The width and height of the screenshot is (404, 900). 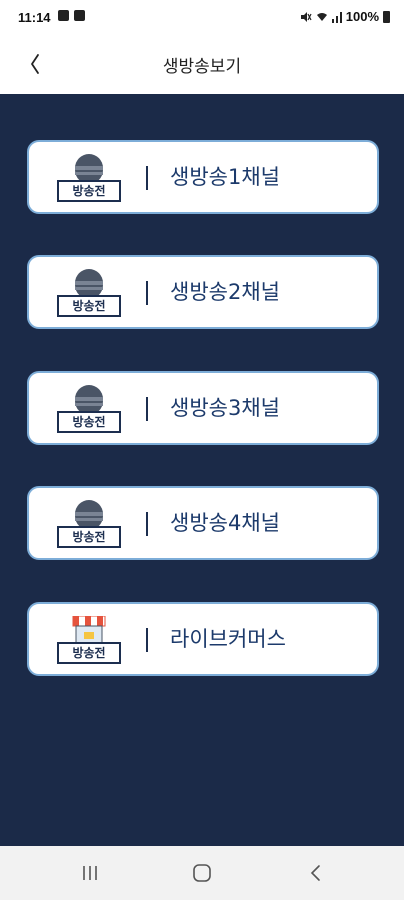 I want to click on signal-icon, so click(x=336, y=17).